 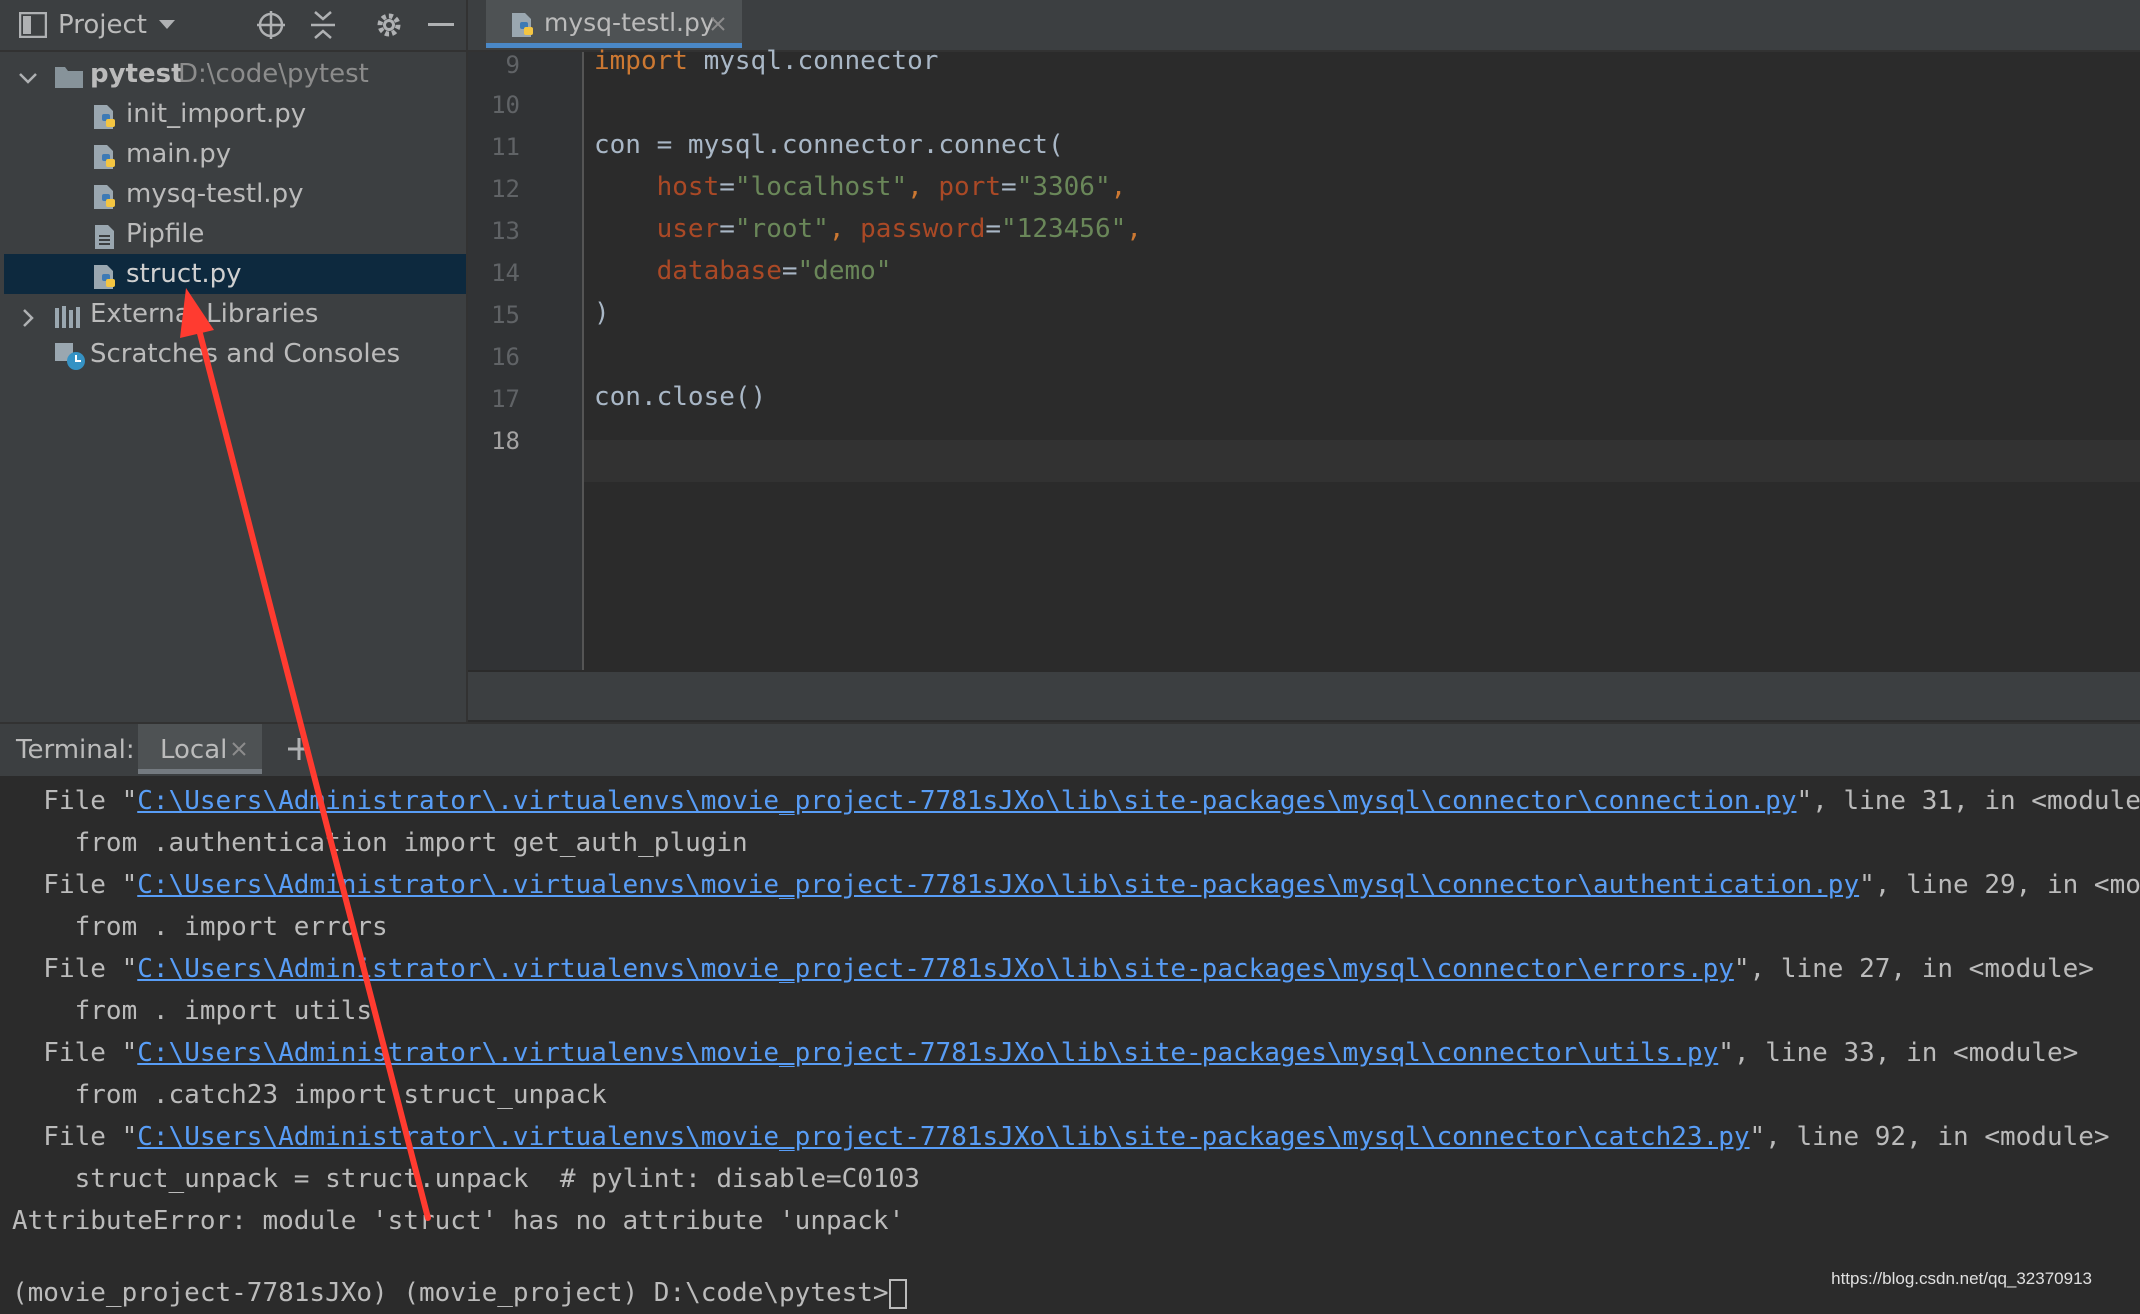 I want to click on code-param: user, so click(x=688, y=229).